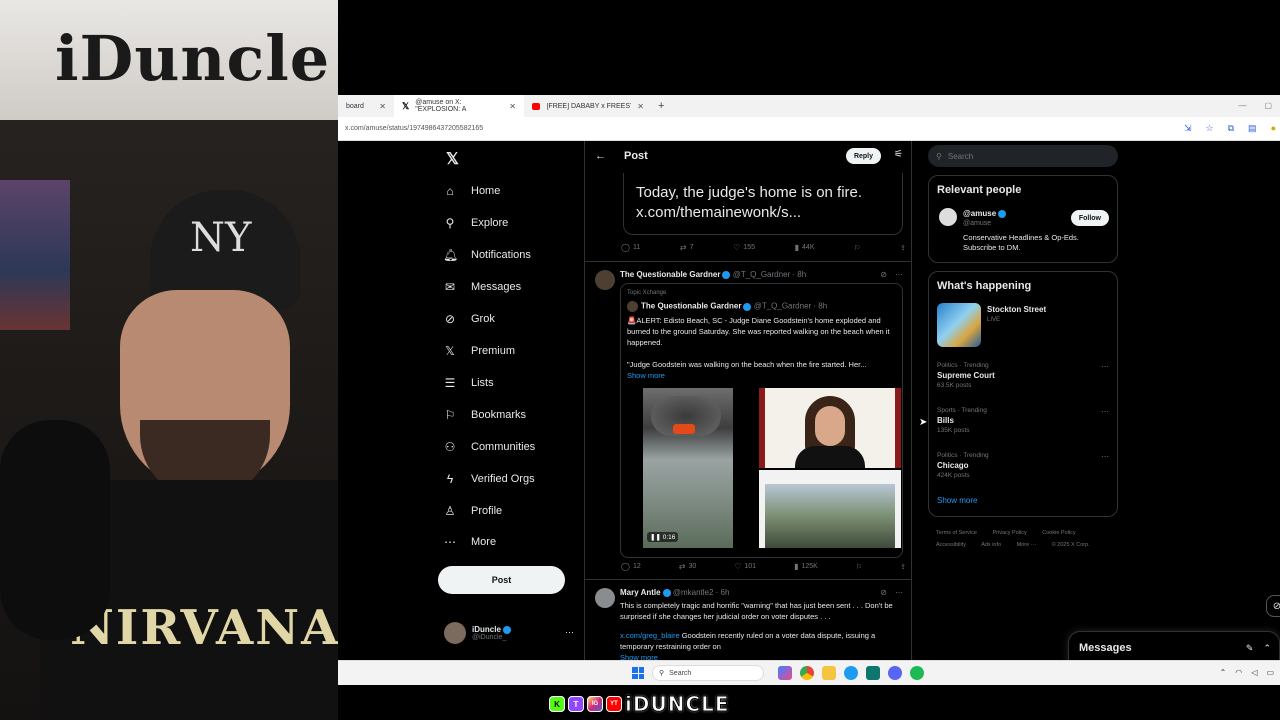 The height and width of the screenshot is (720, 1280). What do you see at coordinates (829, 673) in the screenshot?
I see `folder-icon` at bounding box center [829, 673].